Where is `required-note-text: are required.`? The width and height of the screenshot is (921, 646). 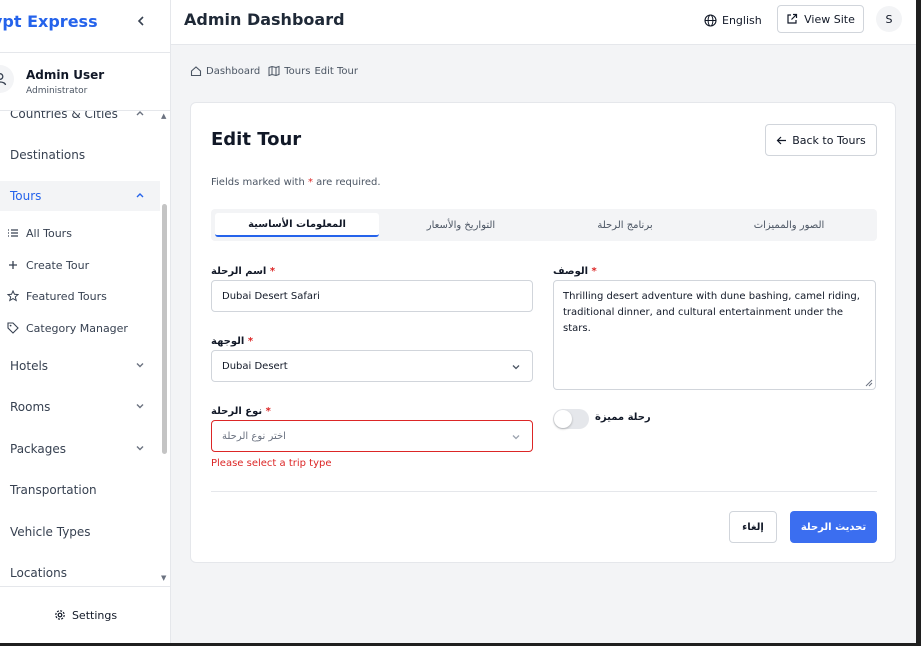
required-note-text: are required. is located at coordinates (346, 182).